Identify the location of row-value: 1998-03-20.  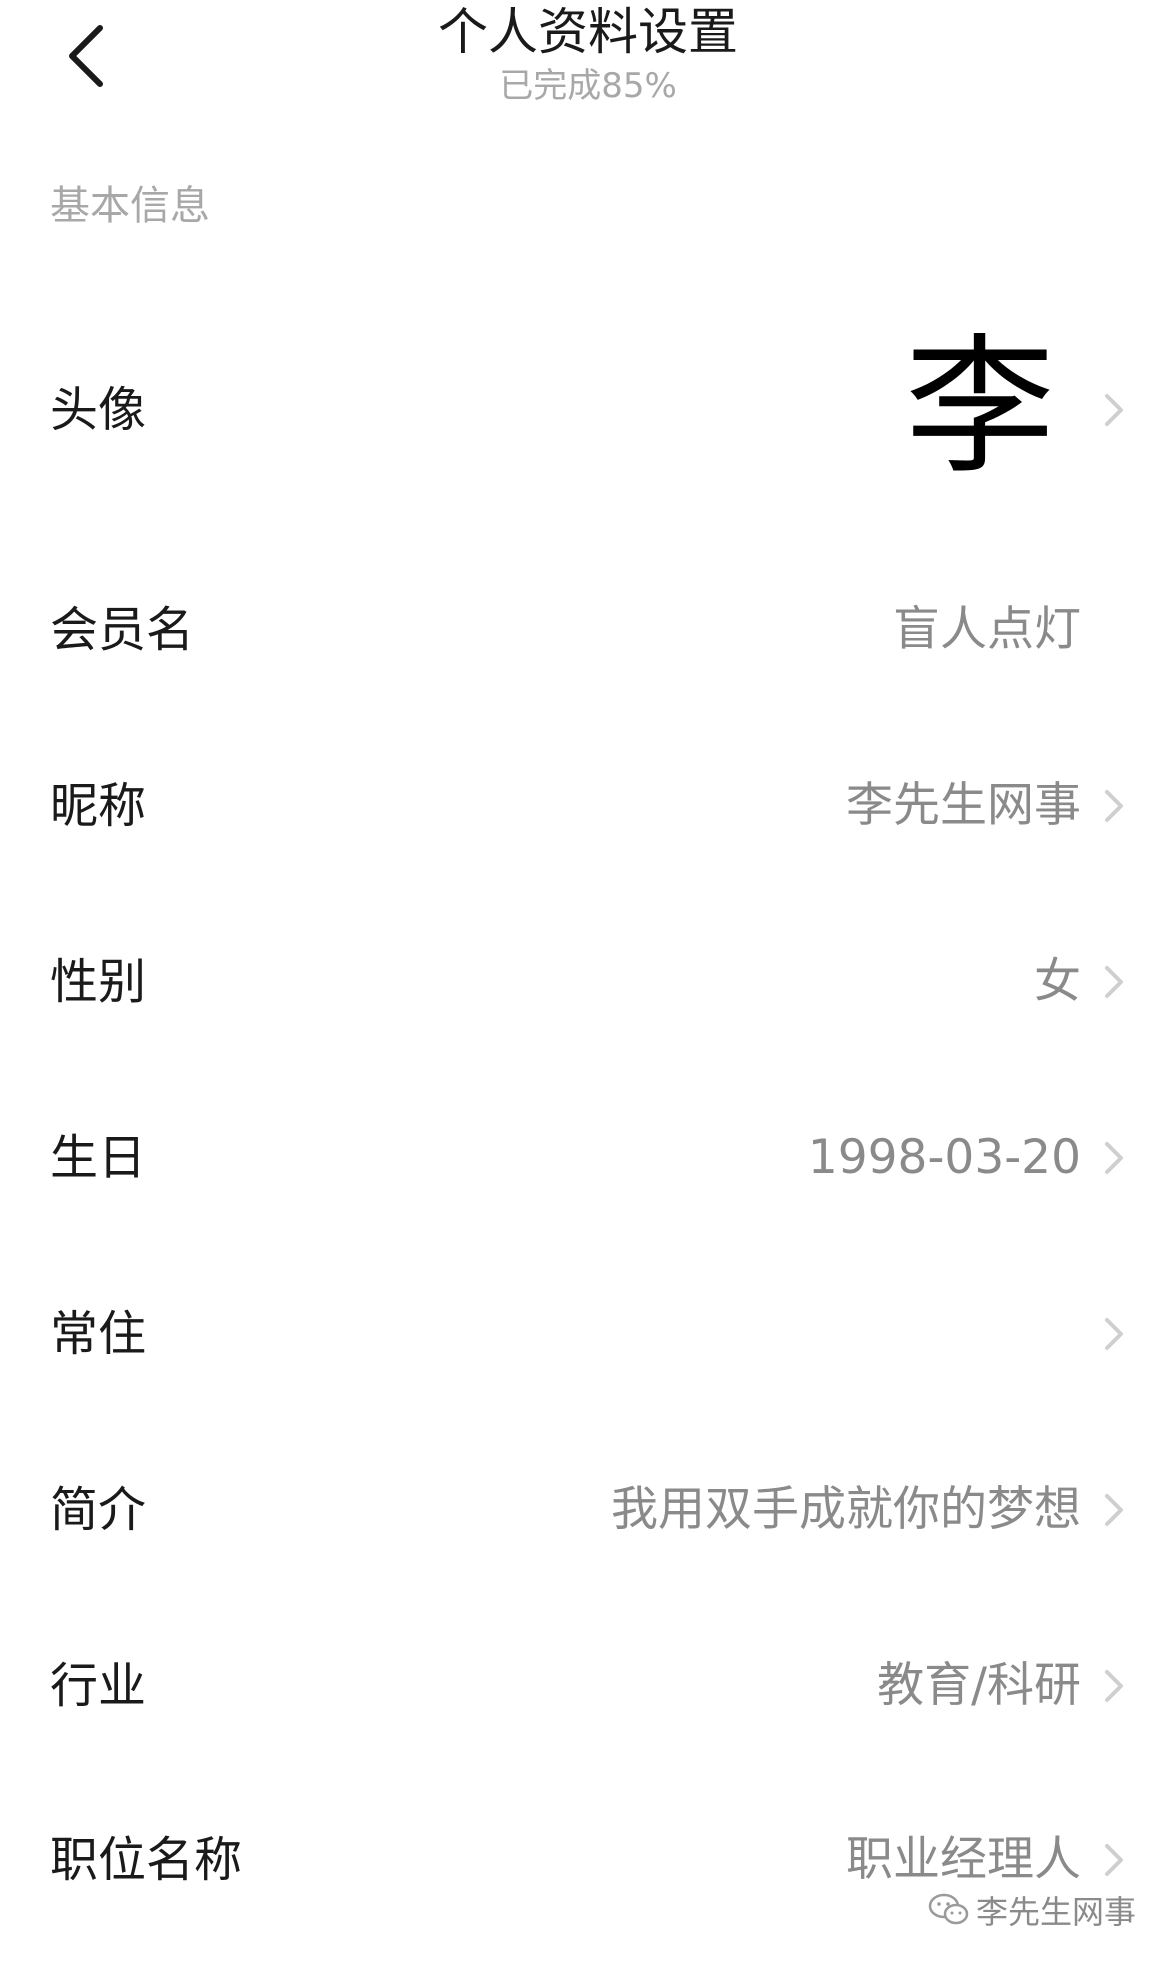
(944, 1157).